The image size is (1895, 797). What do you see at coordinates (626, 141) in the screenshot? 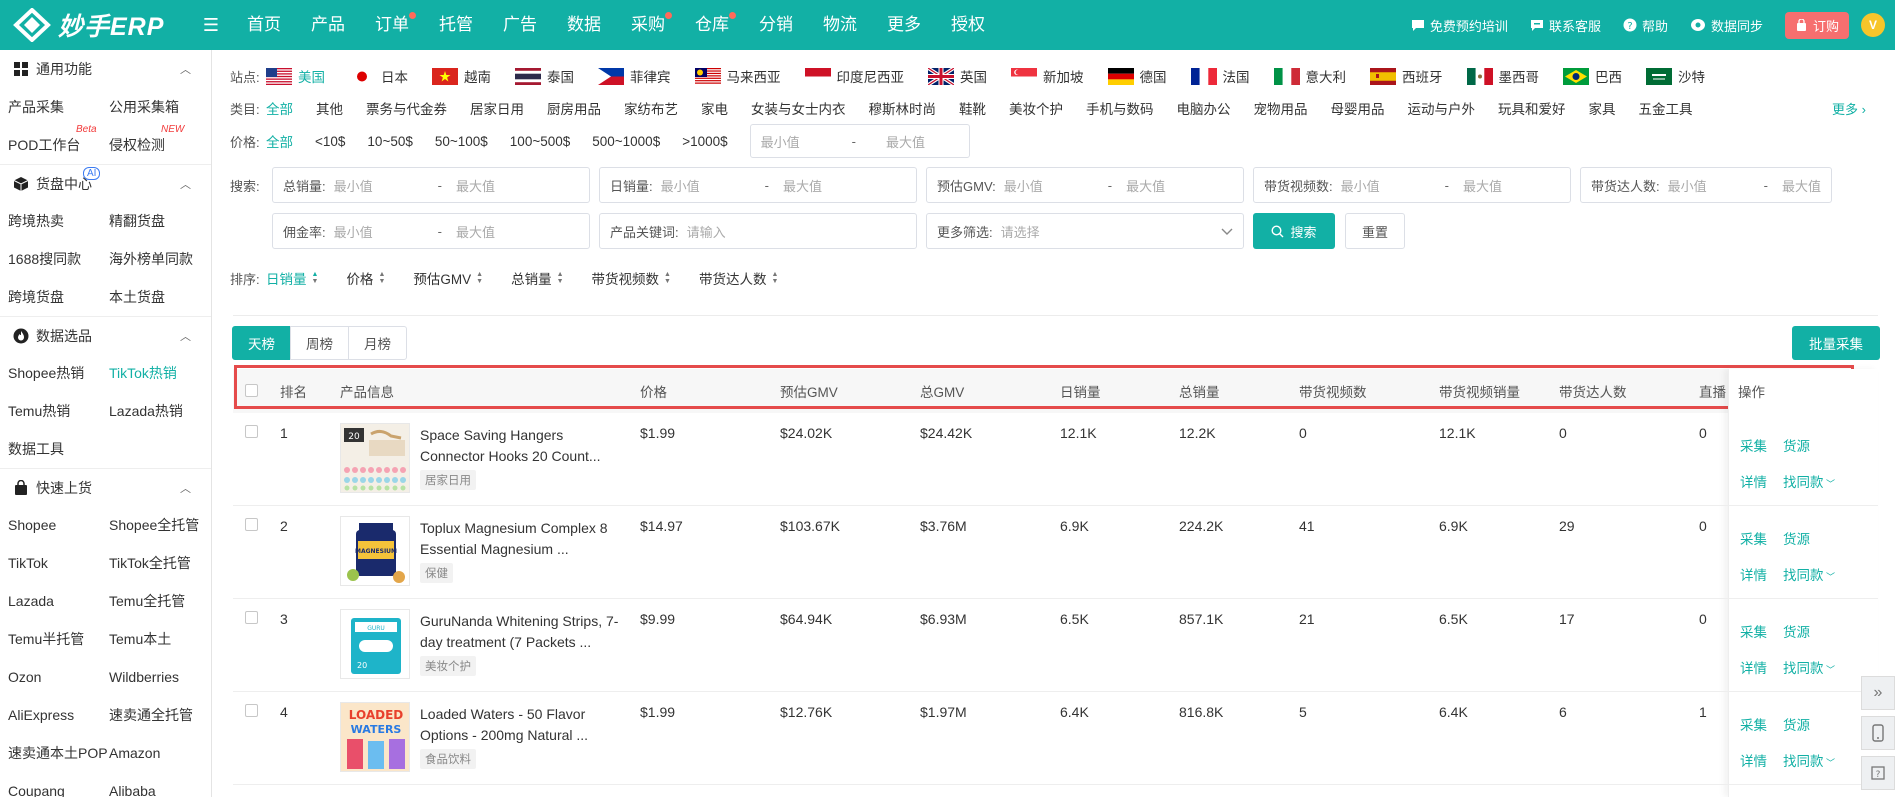
I see `price-option: 500~1000$` at bounding box center [626, 141].